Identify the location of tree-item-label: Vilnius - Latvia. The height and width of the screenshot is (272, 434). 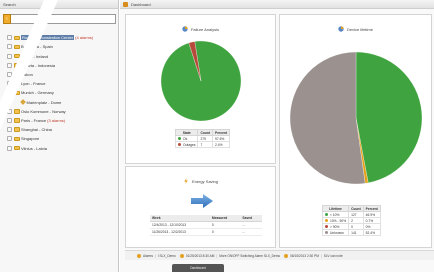
(34, 148).